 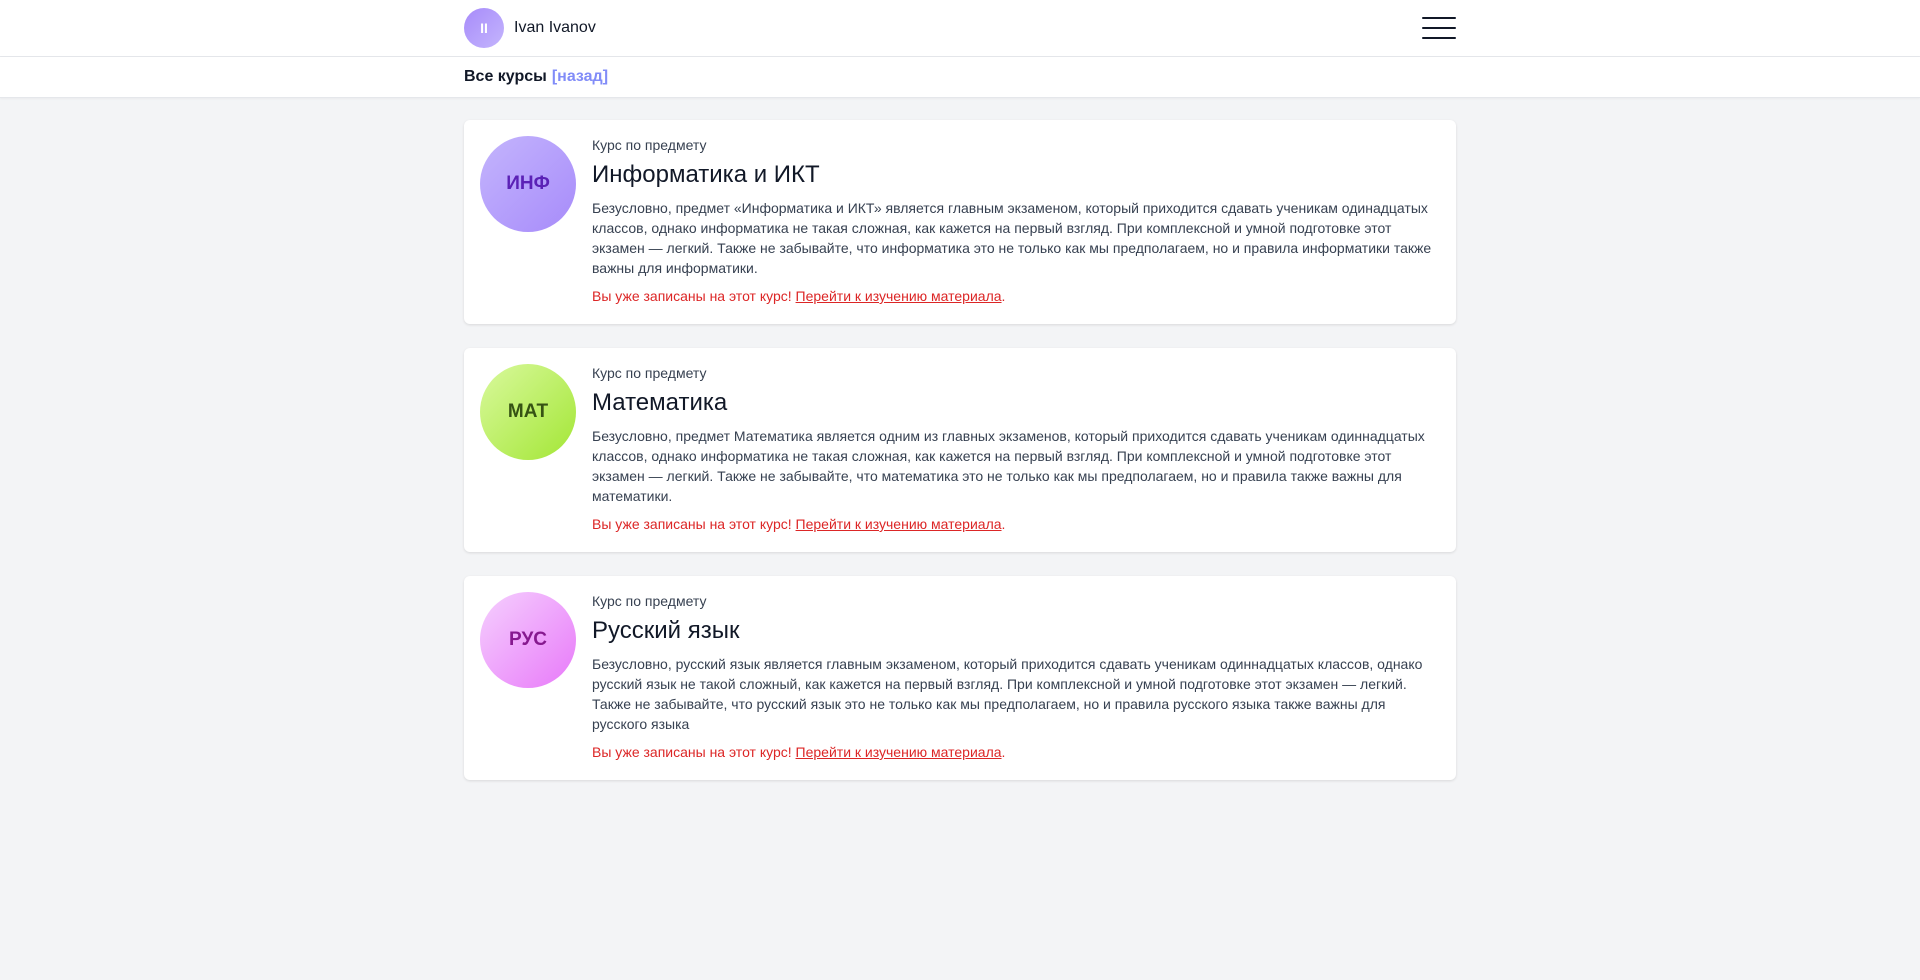 I want to click on course-title: Информатика и ИКТ, so click(x=706, y=174).